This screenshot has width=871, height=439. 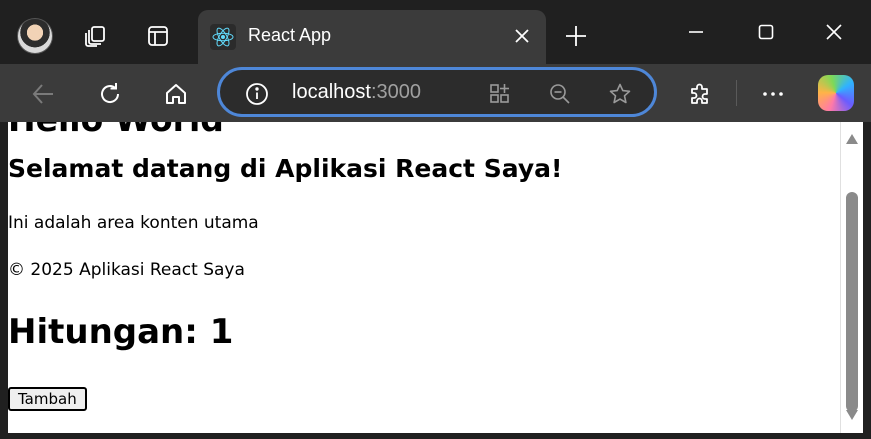 What do you see at coordinates (116, 130) in the screenshot?
I see `page-heading: Hello World` at bounding box center [116, 130].